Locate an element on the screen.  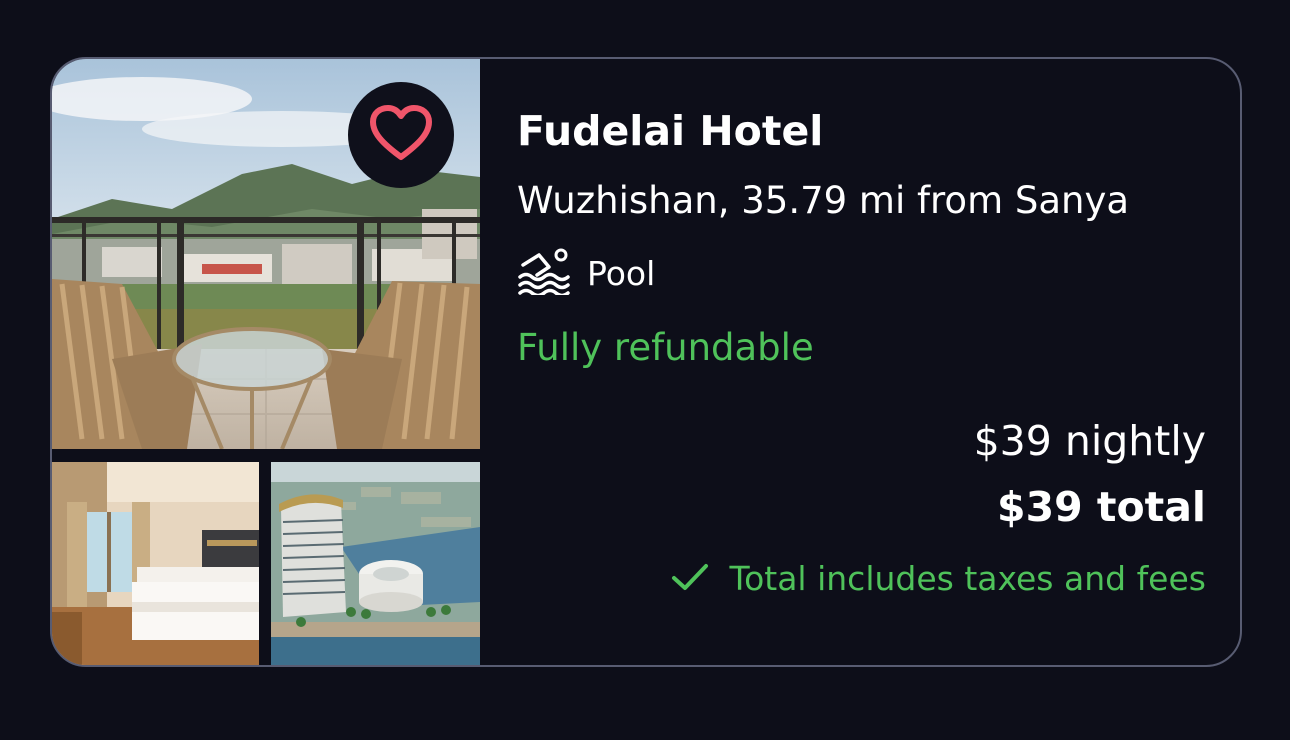
heart-icon is located at coordinates (401, 135).